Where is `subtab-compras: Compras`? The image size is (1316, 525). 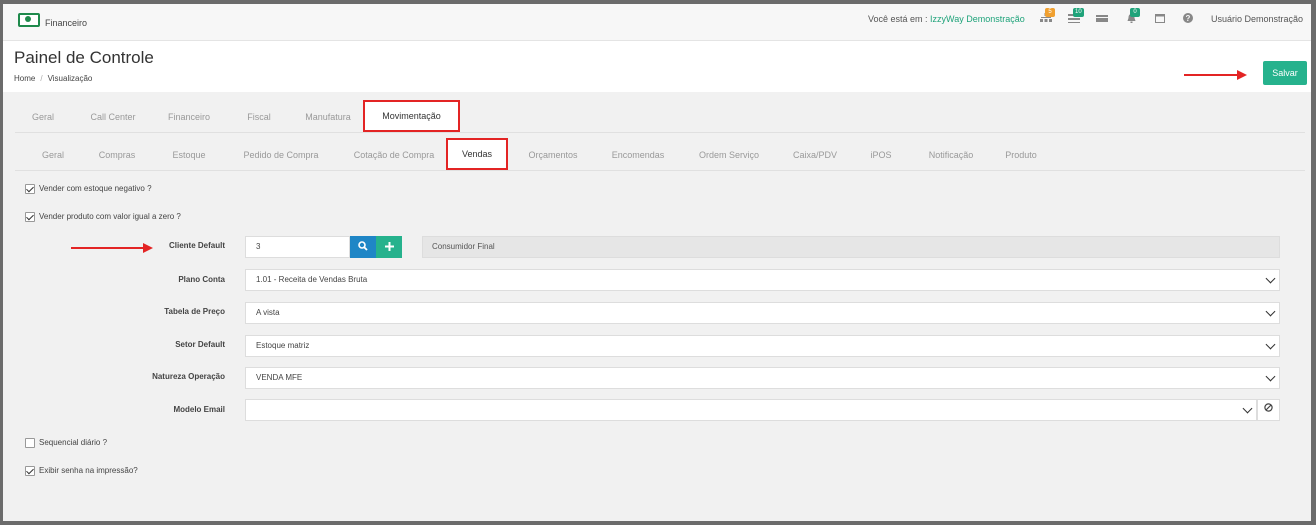 subtab-compras: Compras is located at coordinates (117, 155).